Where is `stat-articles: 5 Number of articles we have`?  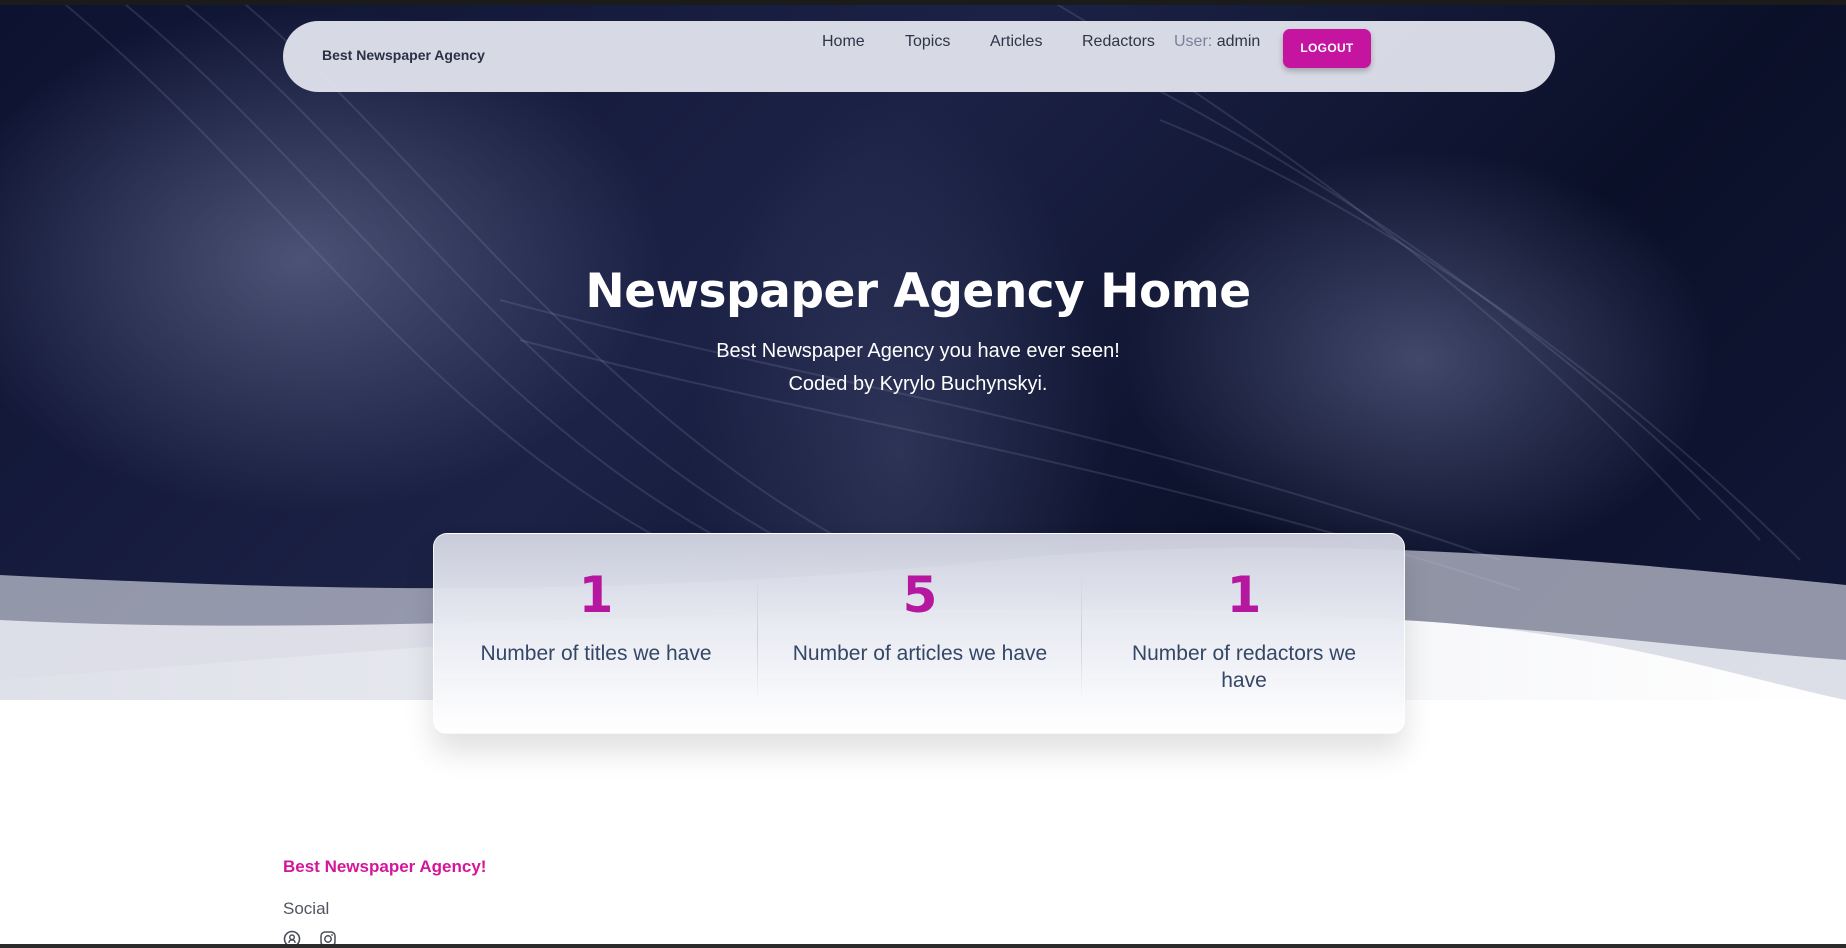
stat-articles: 5 Number of articles we have is located at coordinates (920, 634).